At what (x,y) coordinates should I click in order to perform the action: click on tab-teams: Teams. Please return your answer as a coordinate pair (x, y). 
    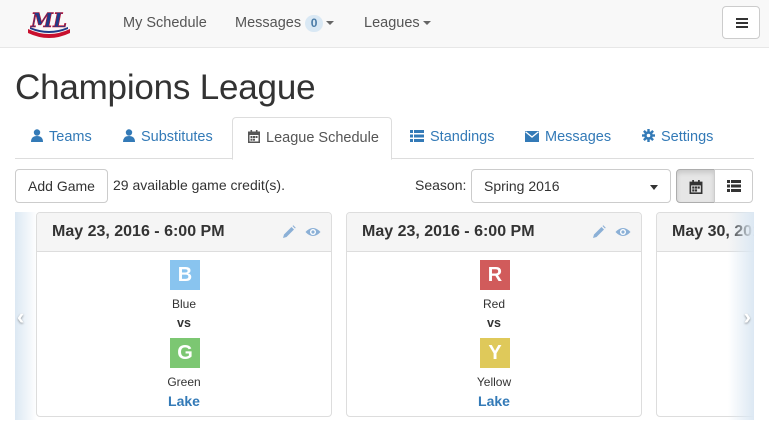
    Looking at the image, I should click on (61, 138).